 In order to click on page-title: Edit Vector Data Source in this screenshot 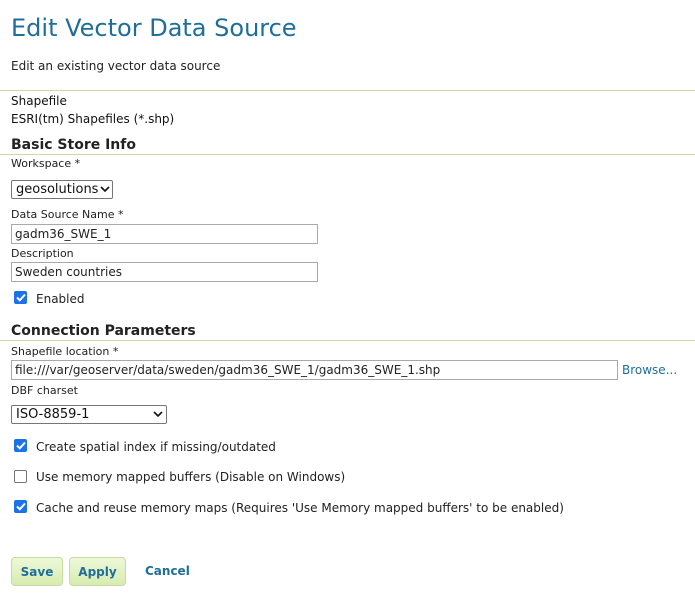, I will do `click(154, 28)`.